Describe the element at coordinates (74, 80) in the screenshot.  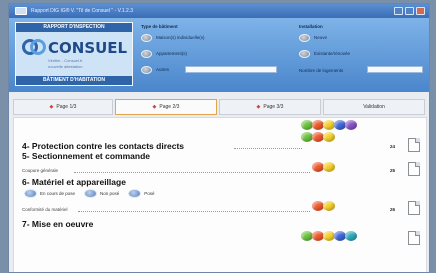
I see `logo-bottom-text: BÂTIMENT D'HABITATION` at that location.